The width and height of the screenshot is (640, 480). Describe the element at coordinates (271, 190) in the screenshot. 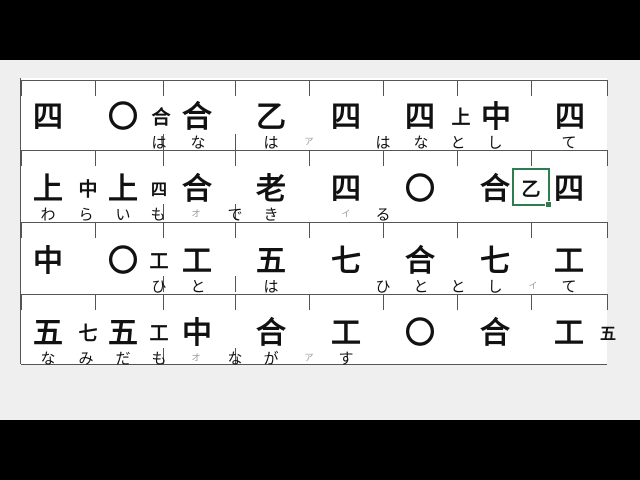

I see `notation-char: 老` at that location.